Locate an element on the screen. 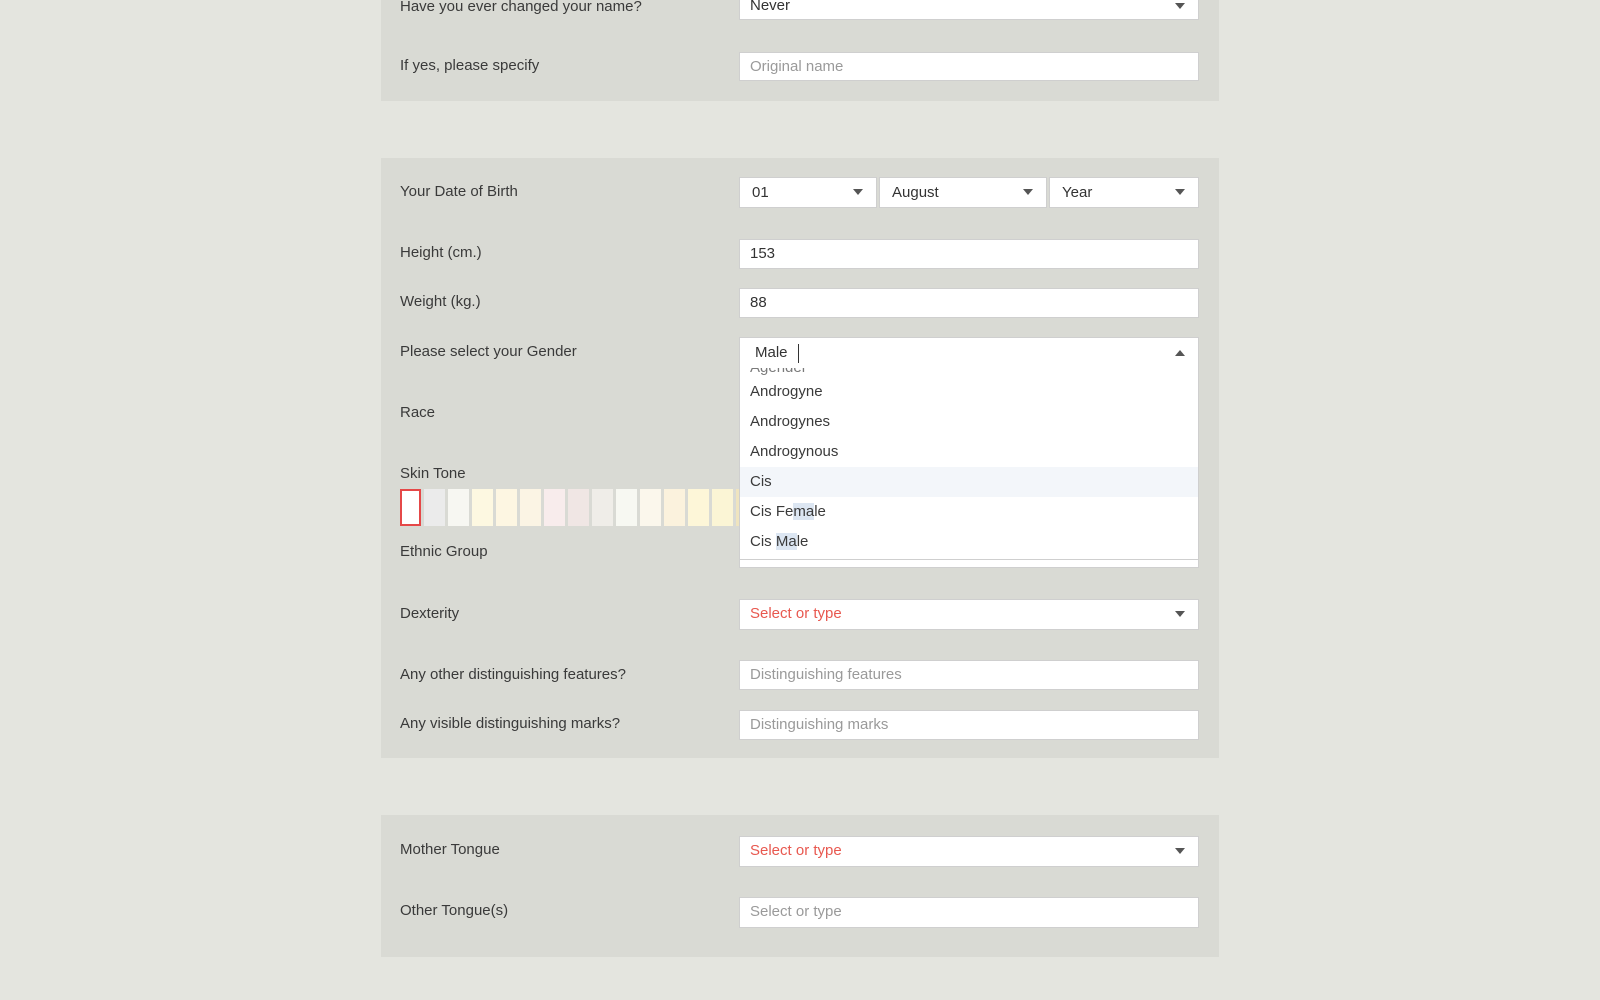  race-label: Race is located at coordinates (418, 412).